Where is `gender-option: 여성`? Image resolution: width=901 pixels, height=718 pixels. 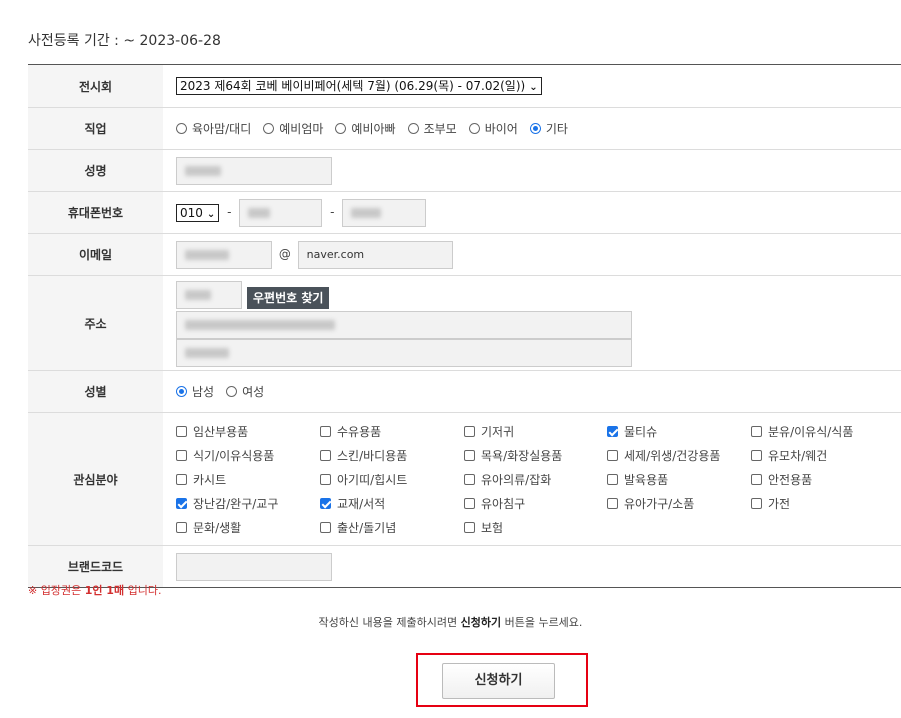
gender-option: 여성 is located at coordinates (245, 391).